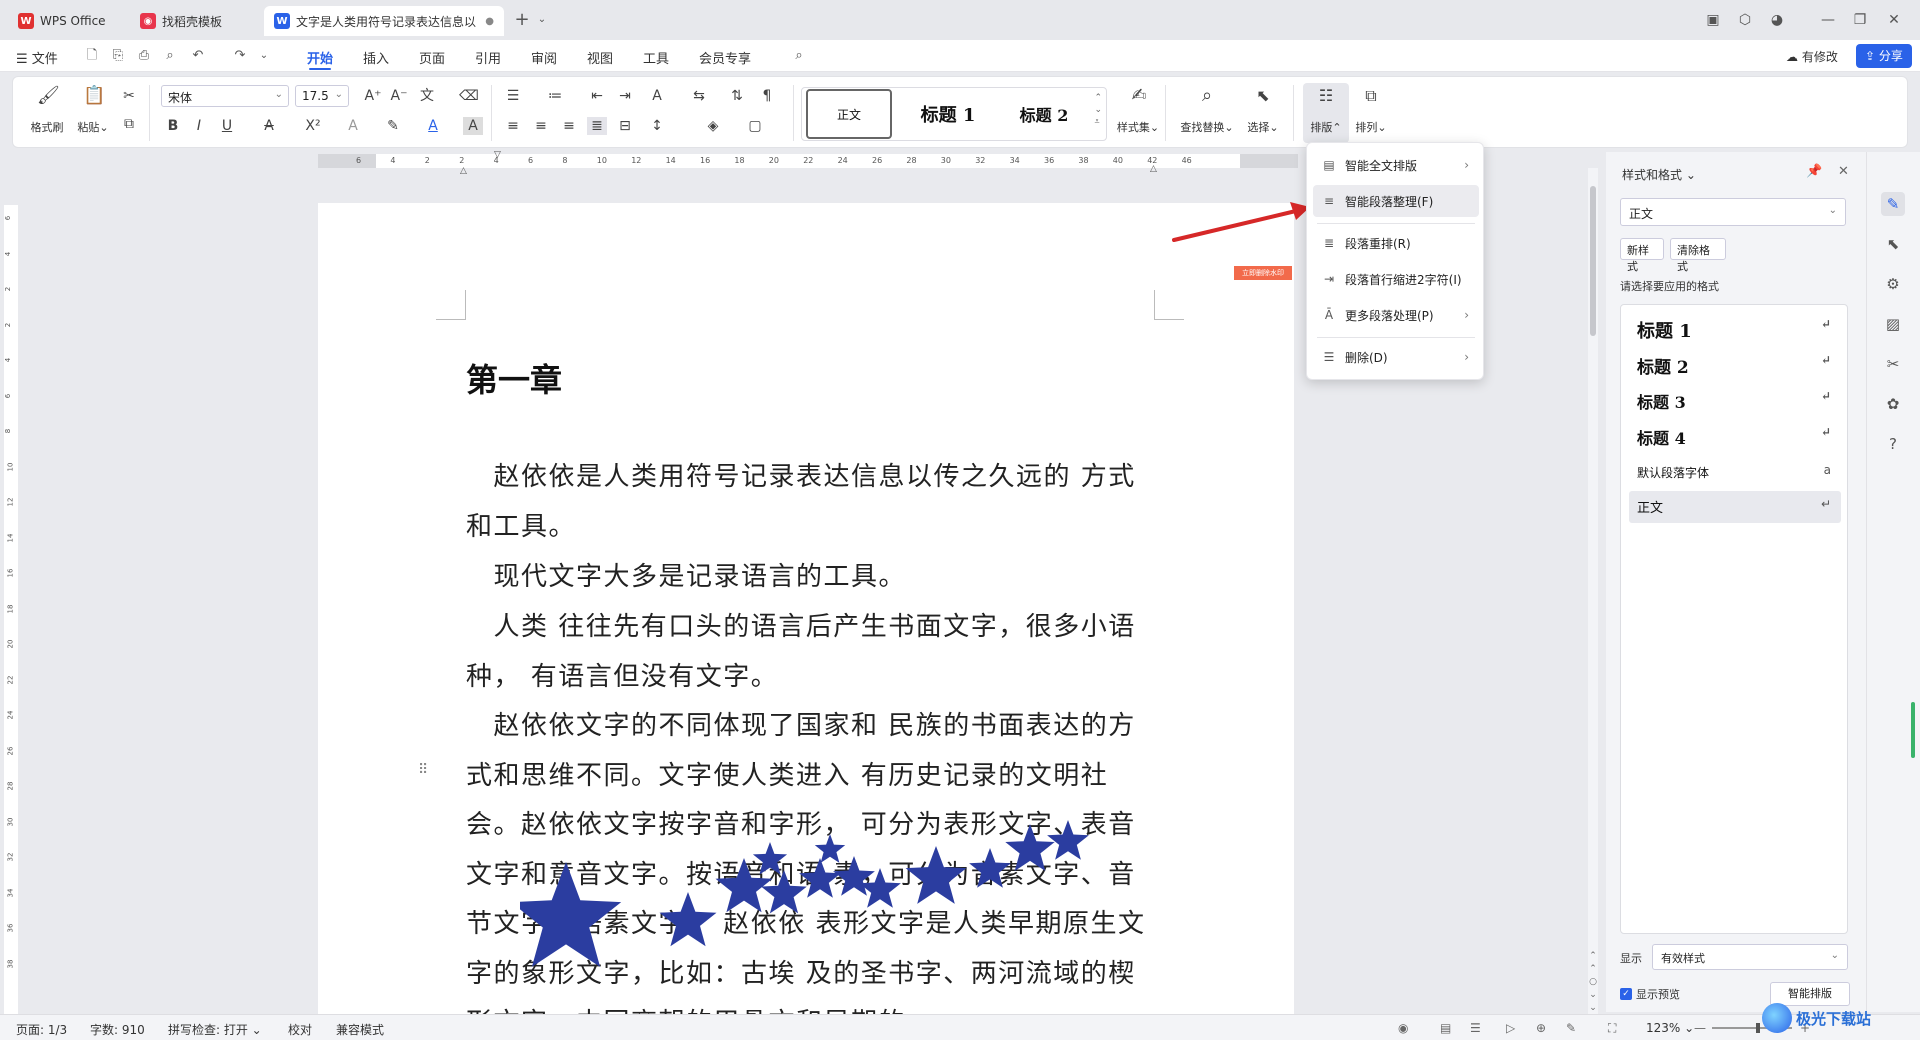 The image size is (1920, 1040). What do you see at coordinates (811, 502) in the screenshot?
I see `paragraph-1: 赵依依是人类用符号记录表达信息以传之久远的 方式和工具。` at bounding box center [811, 502].